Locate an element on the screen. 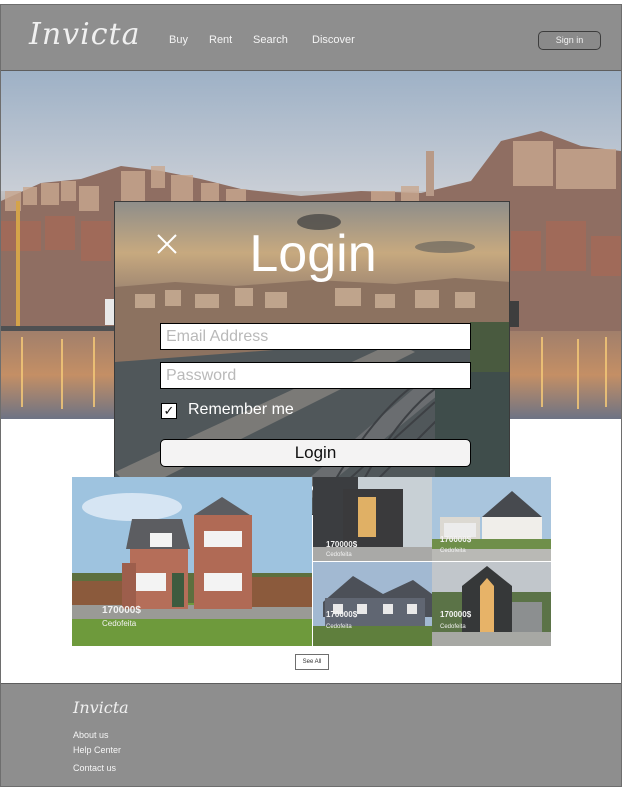 Image resolution: width=626 pixels, height=789 pixels. logo: Invicta is located at coordinates (84, 34).